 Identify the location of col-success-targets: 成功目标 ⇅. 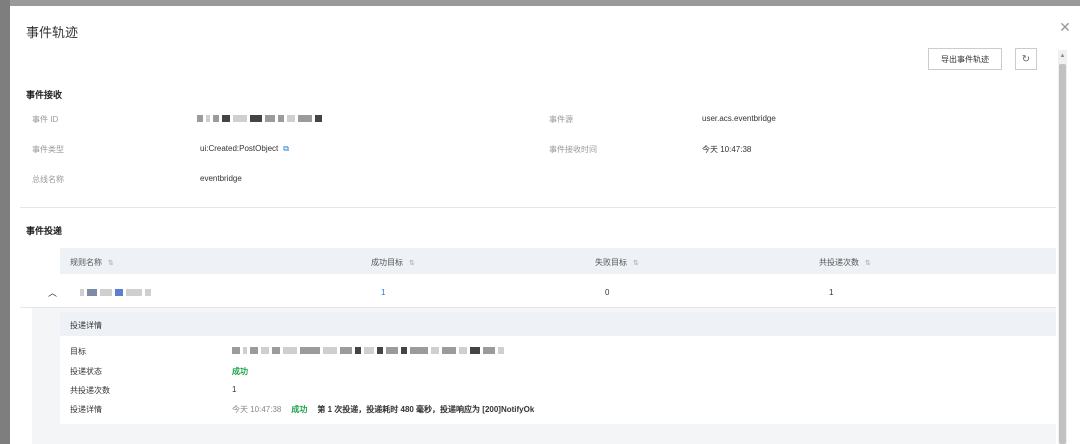
(393, 262).